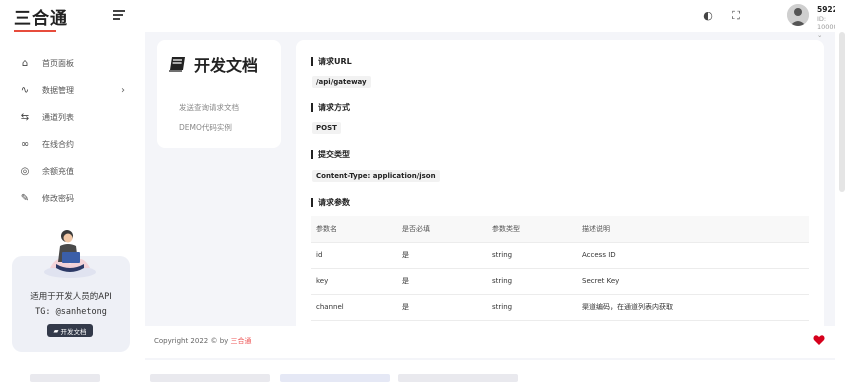 The image size is (850, 389). I want to click on section-title: 提交类型, so click(330, 154).